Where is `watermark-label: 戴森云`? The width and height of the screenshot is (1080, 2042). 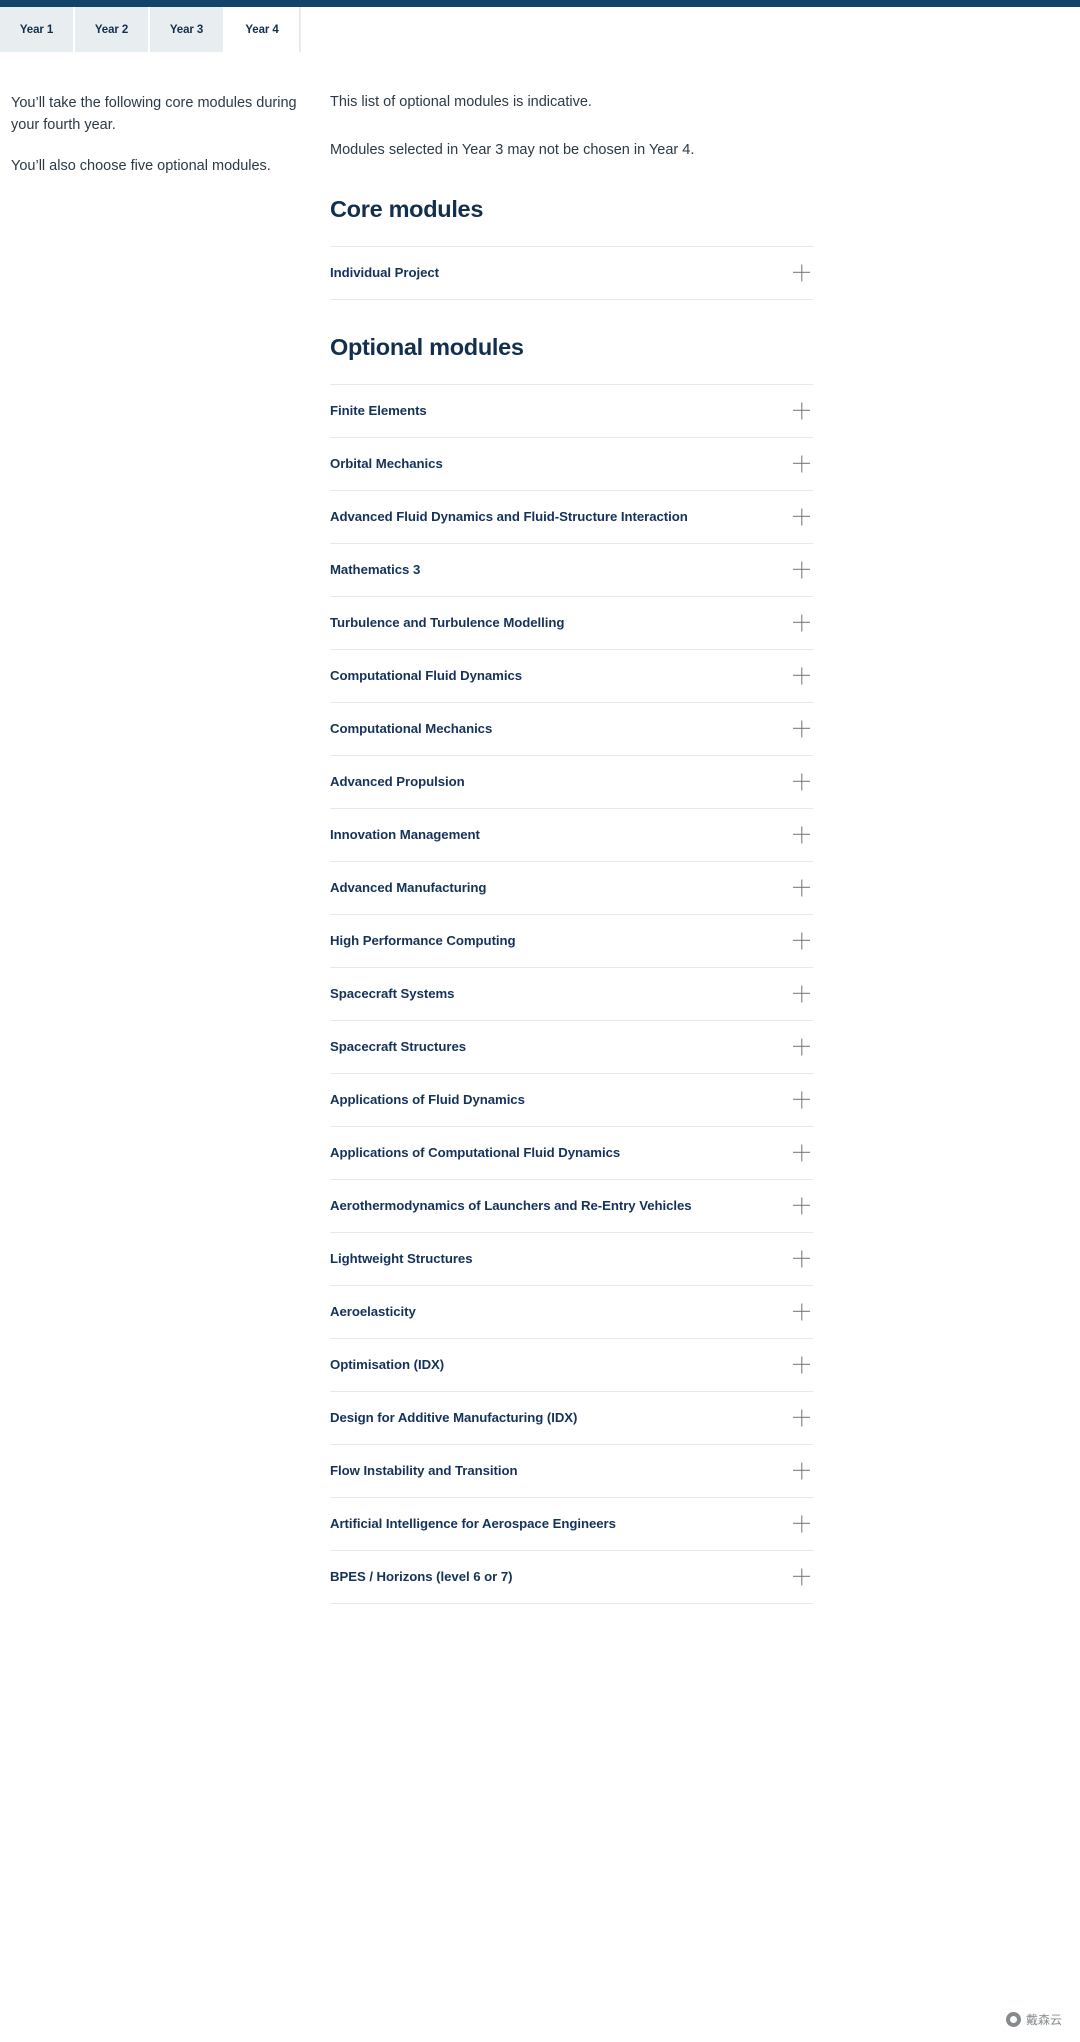 watermark-label: 戴森云 is located at coordinates (1043, 2020).